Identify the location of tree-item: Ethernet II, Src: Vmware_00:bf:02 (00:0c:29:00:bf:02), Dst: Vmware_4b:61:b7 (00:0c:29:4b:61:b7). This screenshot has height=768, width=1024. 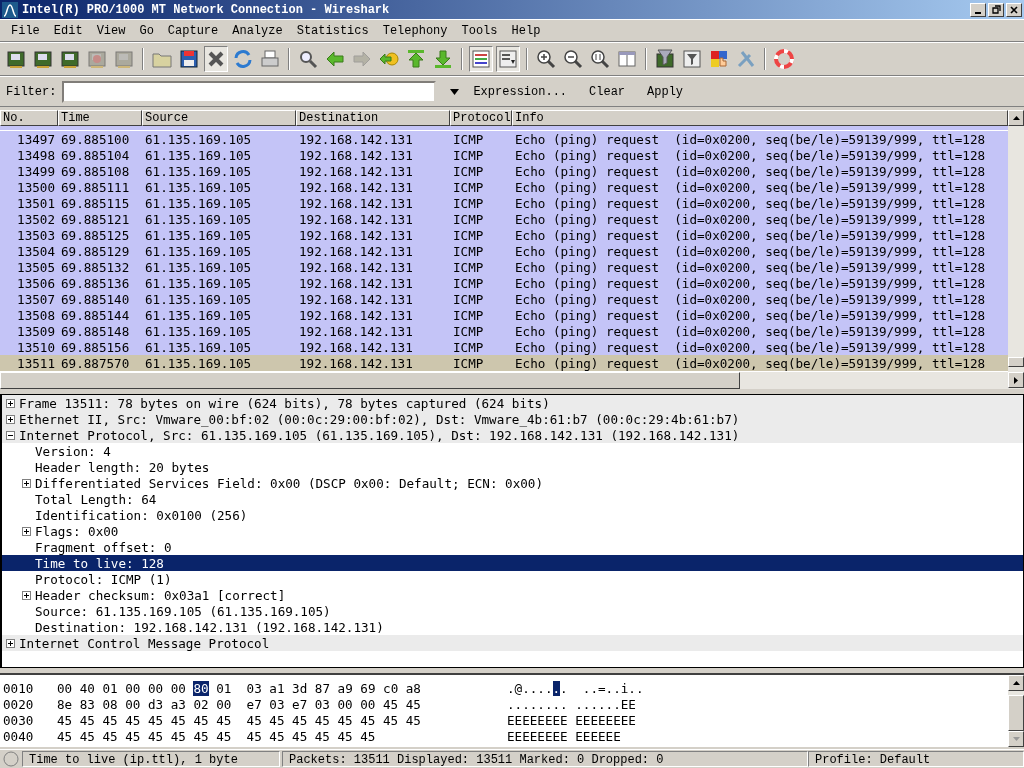
(512, 419).